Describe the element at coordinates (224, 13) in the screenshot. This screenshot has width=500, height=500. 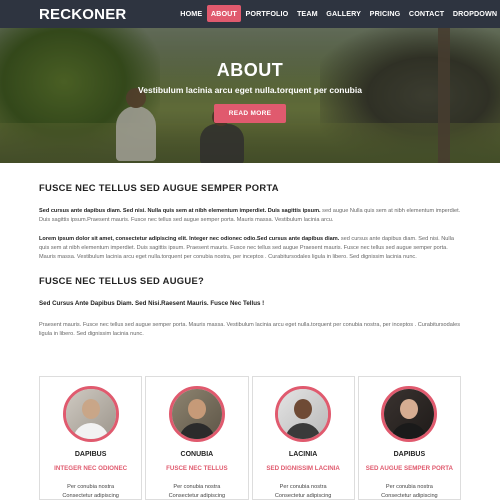
I see `nav-about: ABOUT` at that location.